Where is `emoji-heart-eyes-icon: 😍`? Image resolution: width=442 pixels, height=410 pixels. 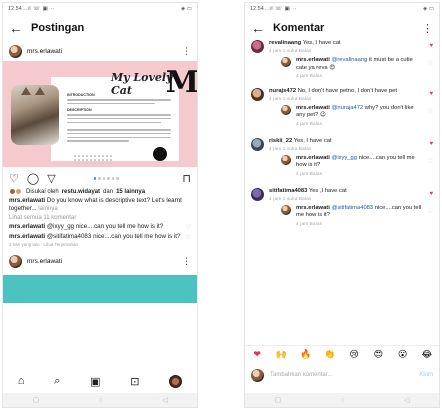
emoji-heart-eyes-icon: 😍 is located at coordinates (378, 354).